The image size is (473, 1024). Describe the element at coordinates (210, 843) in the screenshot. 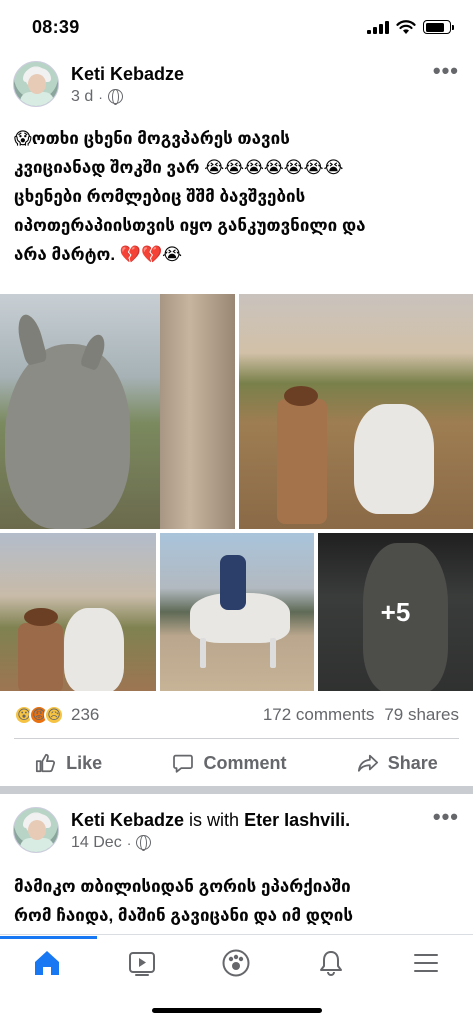

I see `post-meta: 14 Dec ·` at that location.